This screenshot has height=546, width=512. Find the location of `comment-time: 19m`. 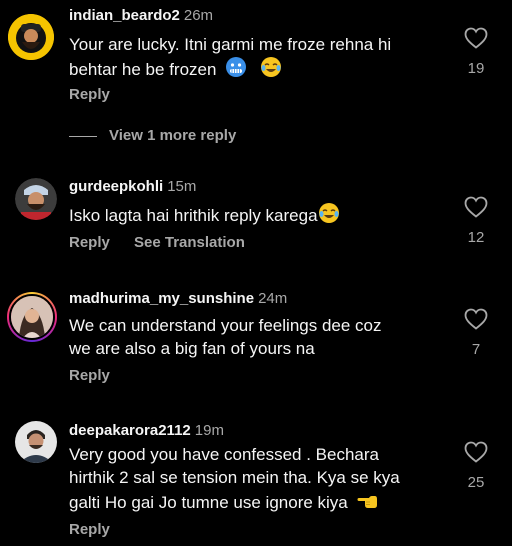

comment-time: 19m is located at coordinates (209, 430).